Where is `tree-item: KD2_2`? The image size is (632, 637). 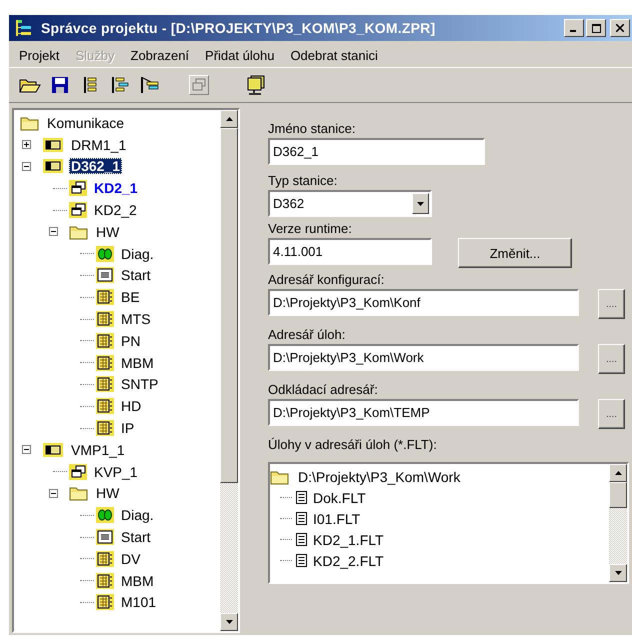 tree-item: KD2_2 is located at coordinates (115, 210).